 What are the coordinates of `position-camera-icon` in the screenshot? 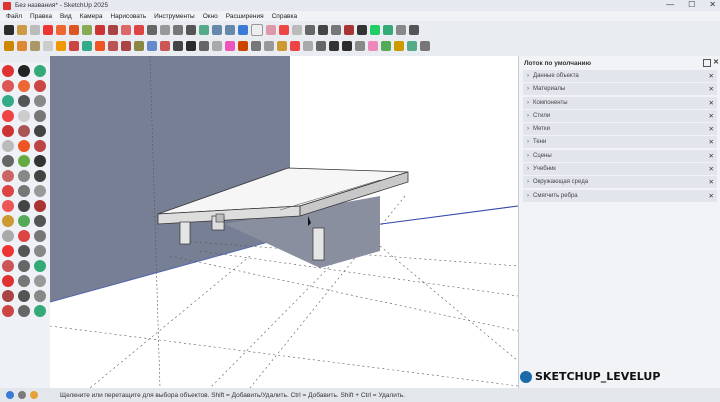 It's located at (40, 191).